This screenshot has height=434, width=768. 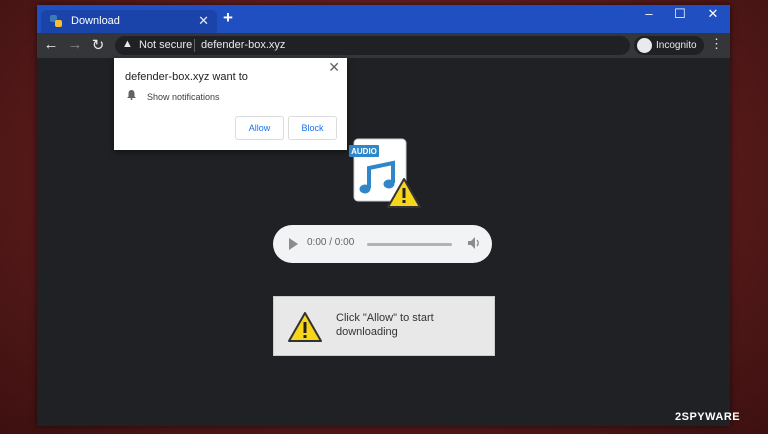 What do you see at coordinates (385, 173) in the screenshot?
I see `audio-file-warning-icon: AUDIO` at bounding box center [385, 173].